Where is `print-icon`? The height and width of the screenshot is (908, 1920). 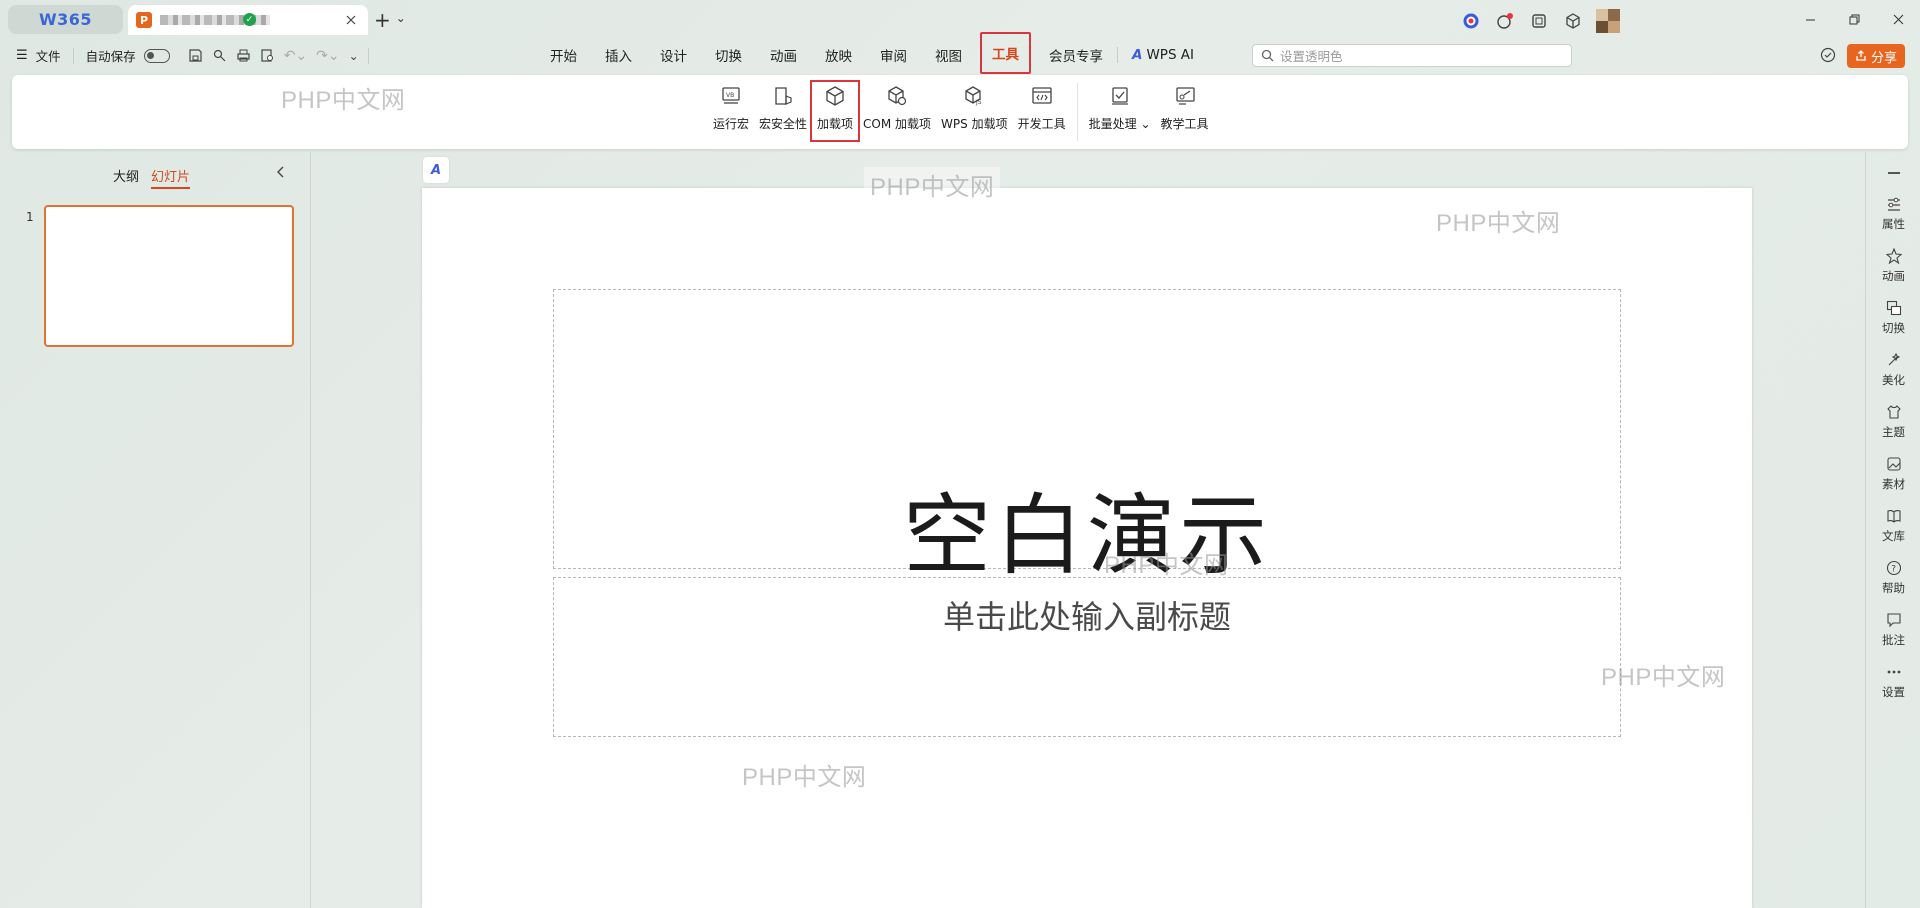
print-icon is located at coordinates (243, 55).